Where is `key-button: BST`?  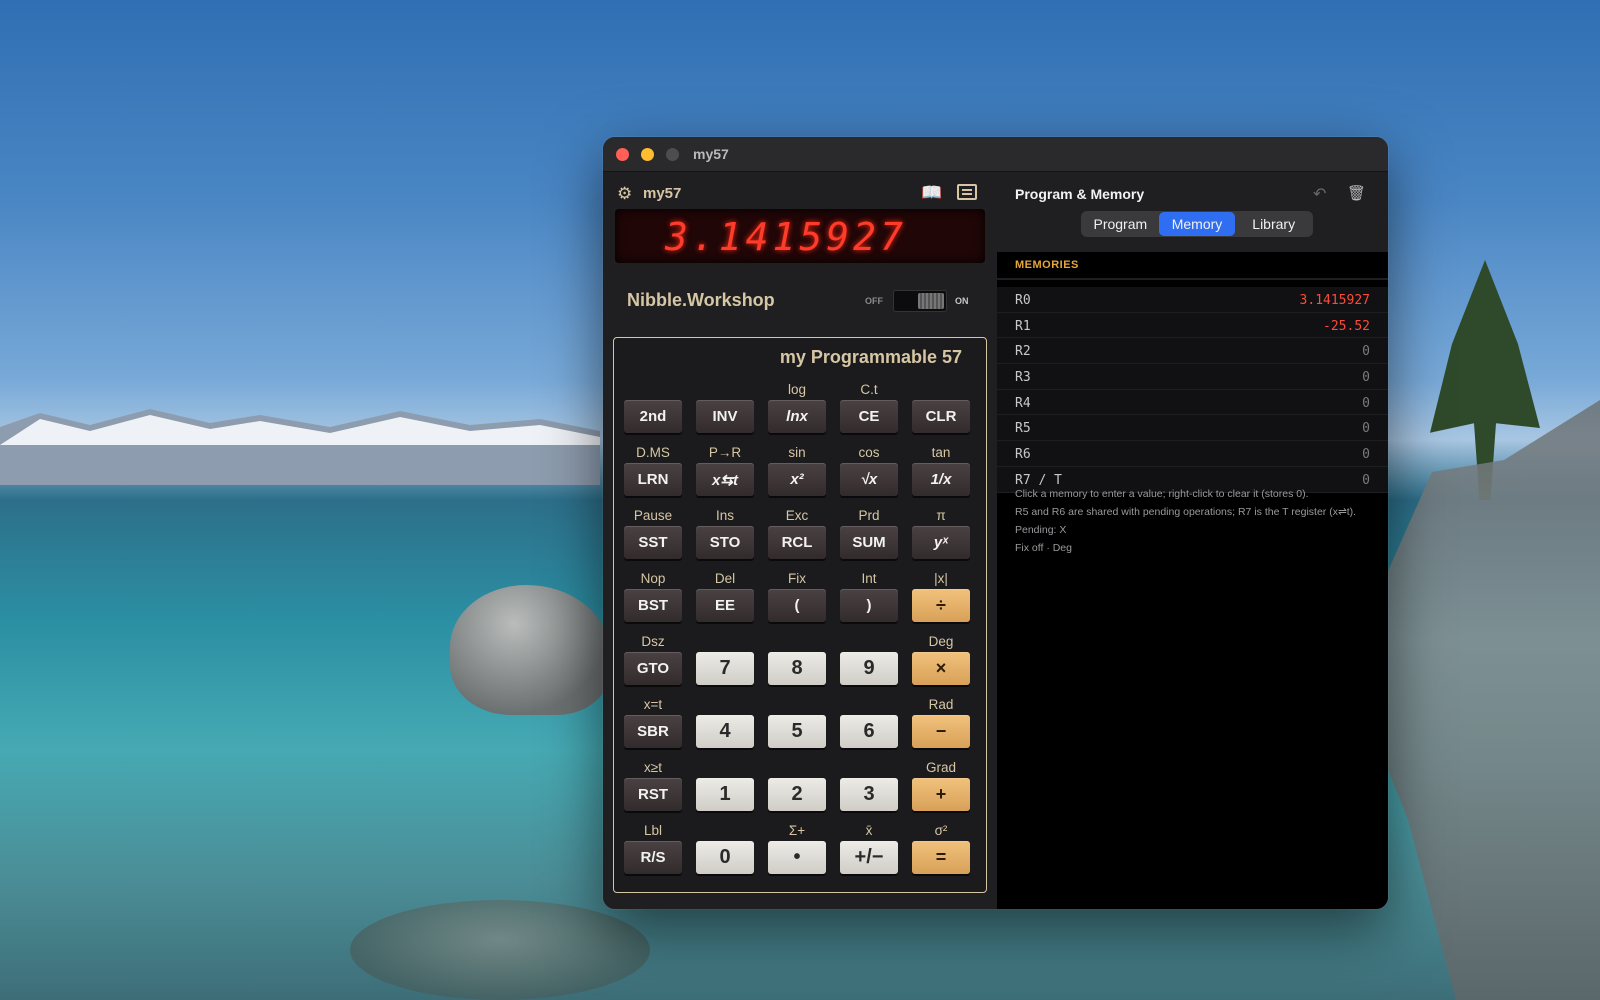
key-button: BST is located at coordinates (653, 605).